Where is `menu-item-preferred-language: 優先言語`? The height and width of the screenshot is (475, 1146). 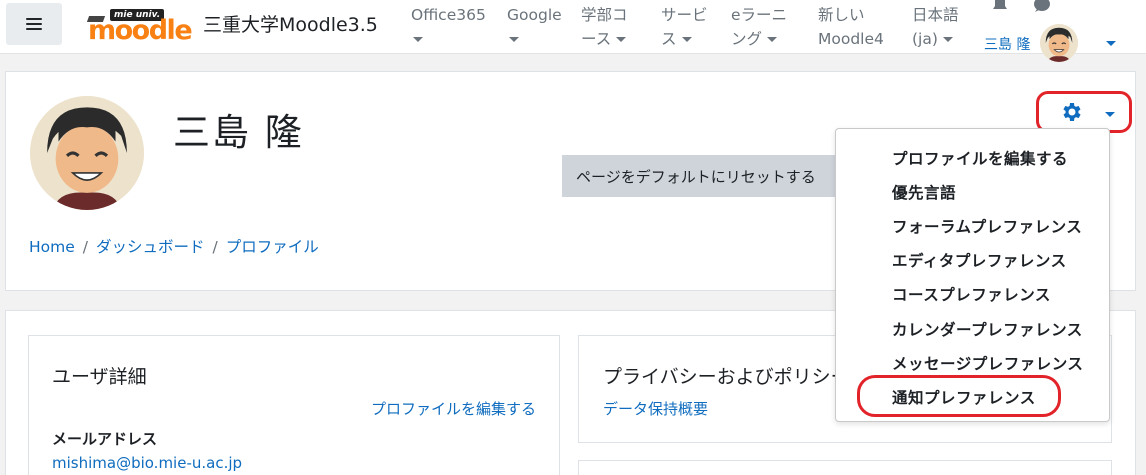 menu-item-preferred-language: 優先言語 is located at coordinates (924, 192).